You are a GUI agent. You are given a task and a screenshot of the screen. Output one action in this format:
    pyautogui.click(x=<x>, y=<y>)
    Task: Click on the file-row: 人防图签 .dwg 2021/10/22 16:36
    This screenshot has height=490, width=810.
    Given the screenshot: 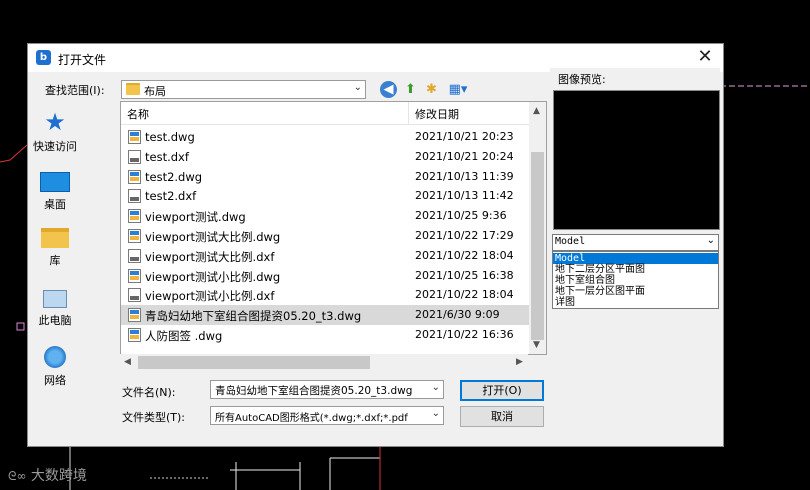 What is the action you would take?
    pyautogui.click(x=325, y=335)
    